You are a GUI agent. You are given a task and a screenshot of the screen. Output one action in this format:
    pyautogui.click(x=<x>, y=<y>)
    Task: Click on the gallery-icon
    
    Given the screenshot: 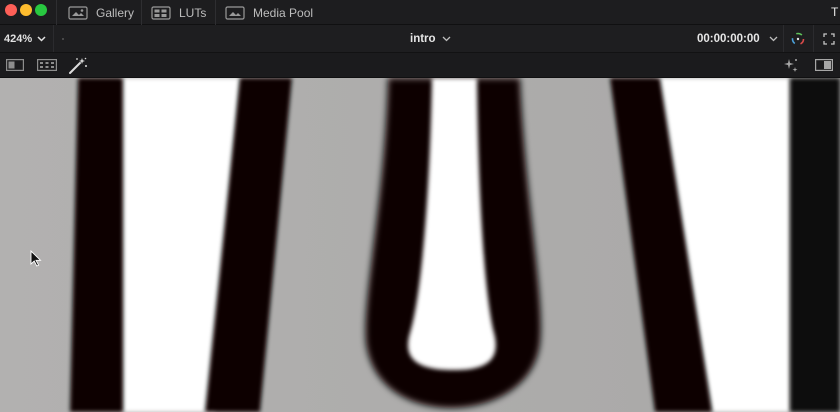 What is the action you would take?
    pyautogui.click(x=78, y=12)
    